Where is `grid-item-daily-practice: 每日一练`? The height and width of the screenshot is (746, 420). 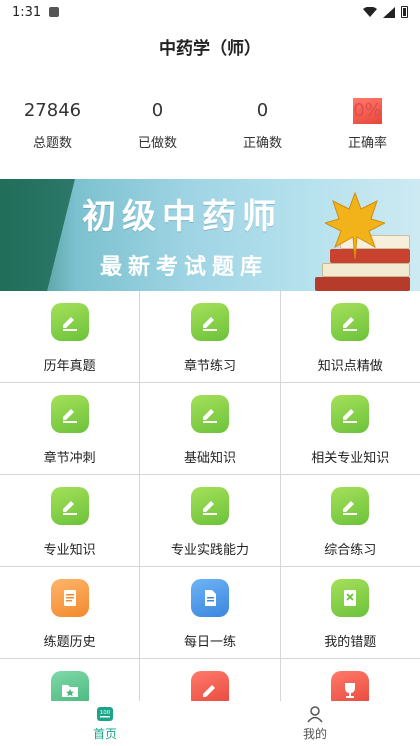
grid-item-daily-practice: 每日一练 is located at coordinates (210, 612).